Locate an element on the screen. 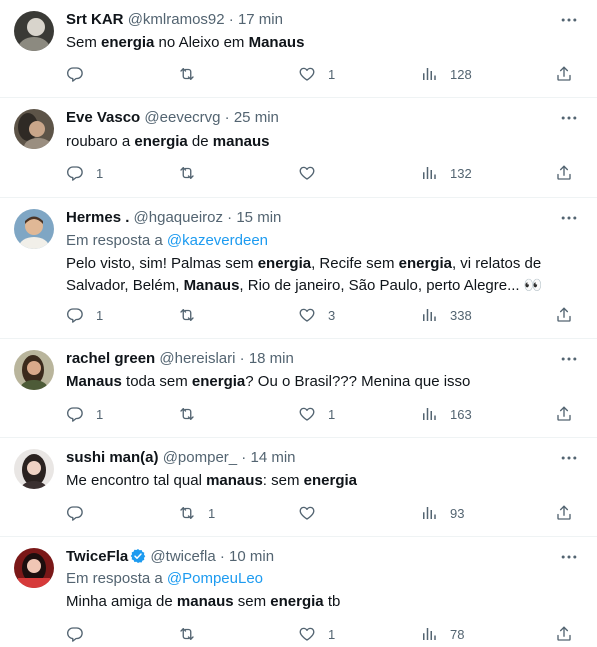  timestamp: 14 min is located at coordinates (272, 457).